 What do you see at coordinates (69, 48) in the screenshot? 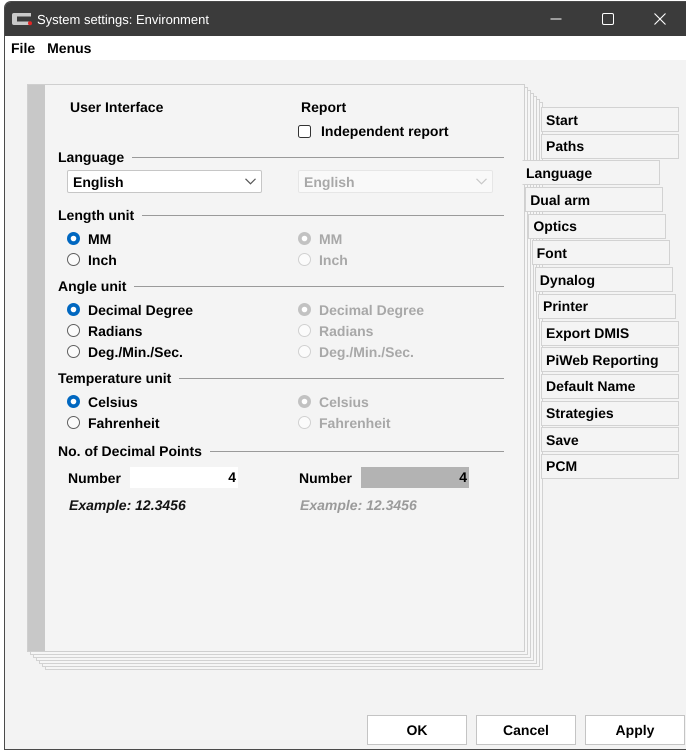
I see `menu-item: Menus` at bounding box center [69, 48].